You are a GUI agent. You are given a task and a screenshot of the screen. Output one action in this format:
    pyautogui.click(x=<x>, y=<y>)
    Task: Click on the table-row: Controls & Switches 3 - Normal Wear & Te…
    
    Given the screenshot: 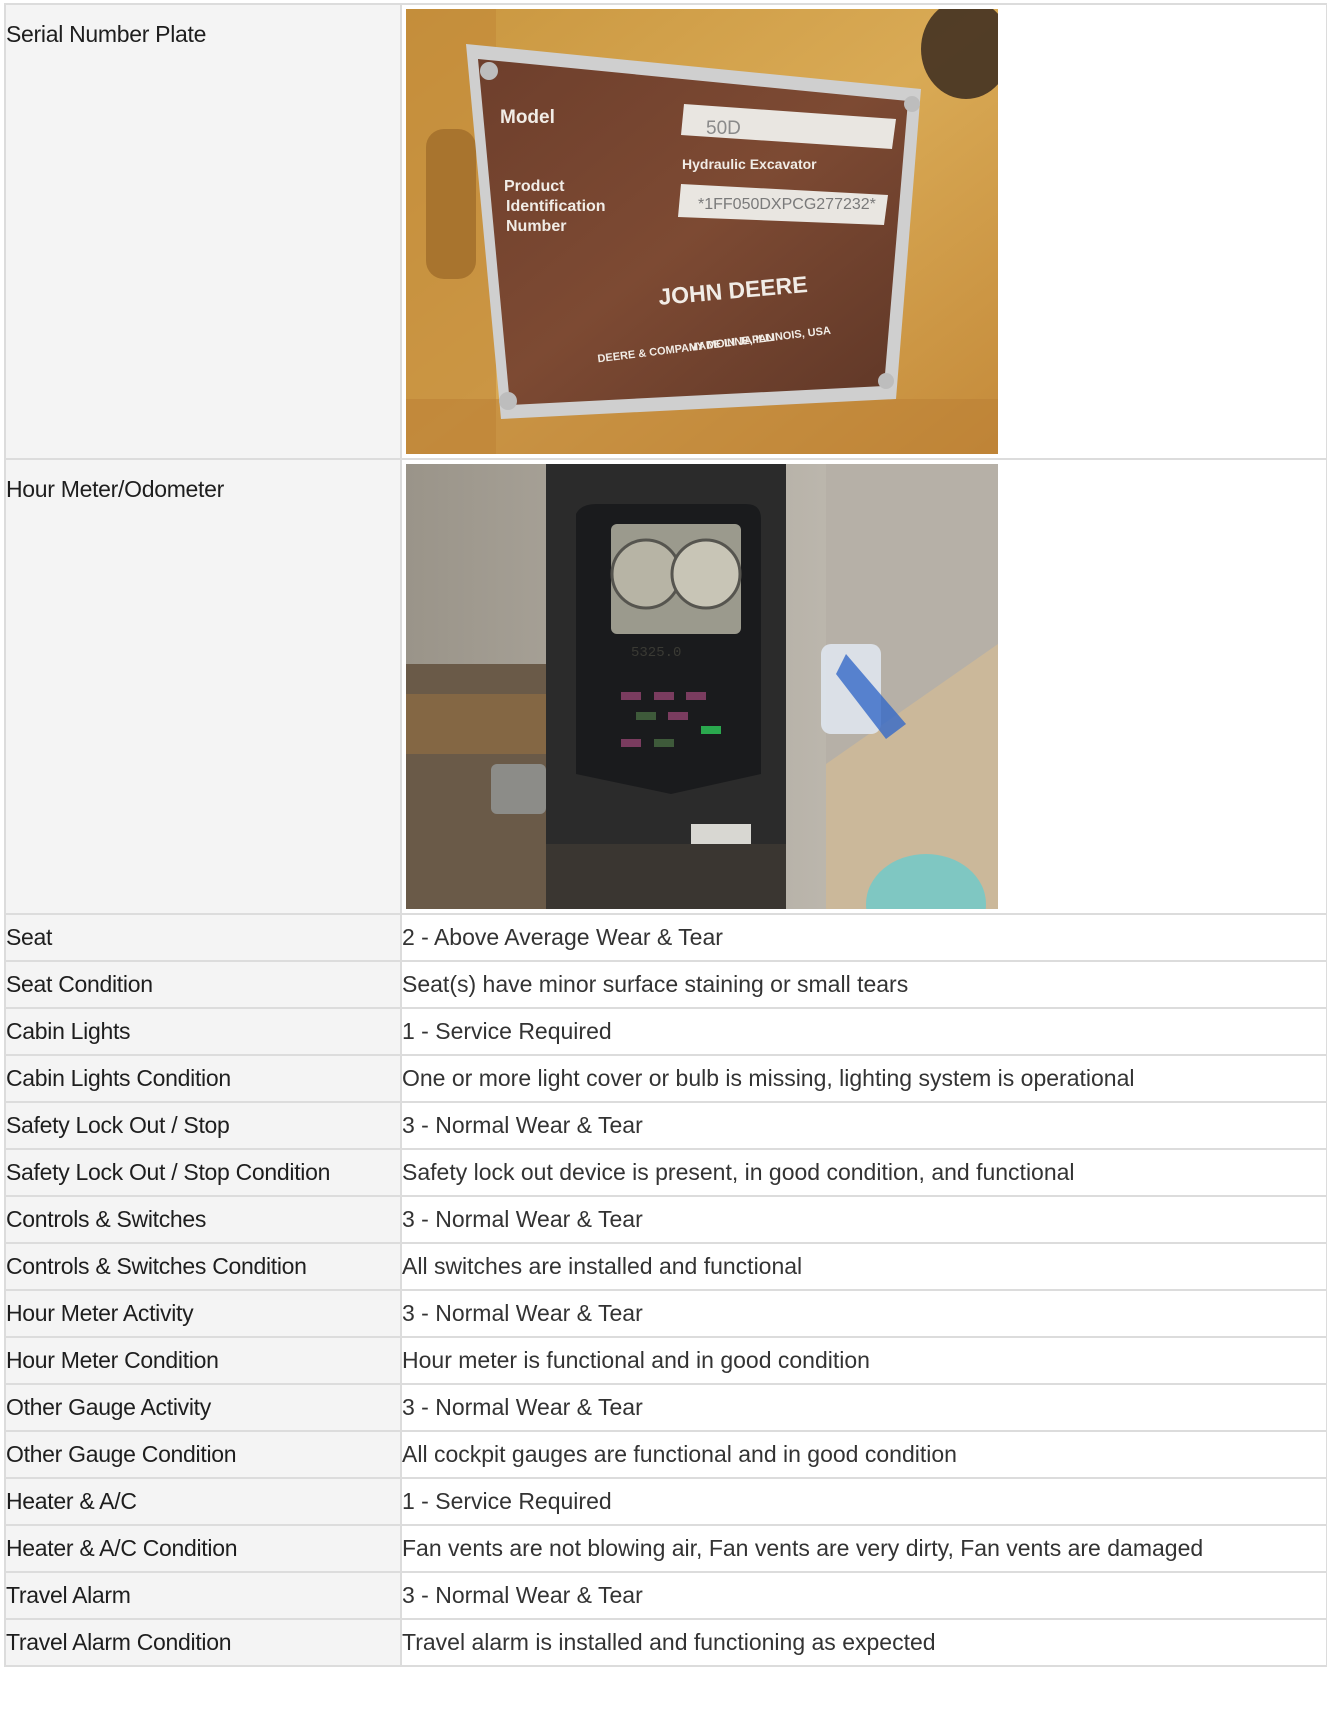 What is the action you would take?
    pyautogui.click(x=665, y=1219)
    